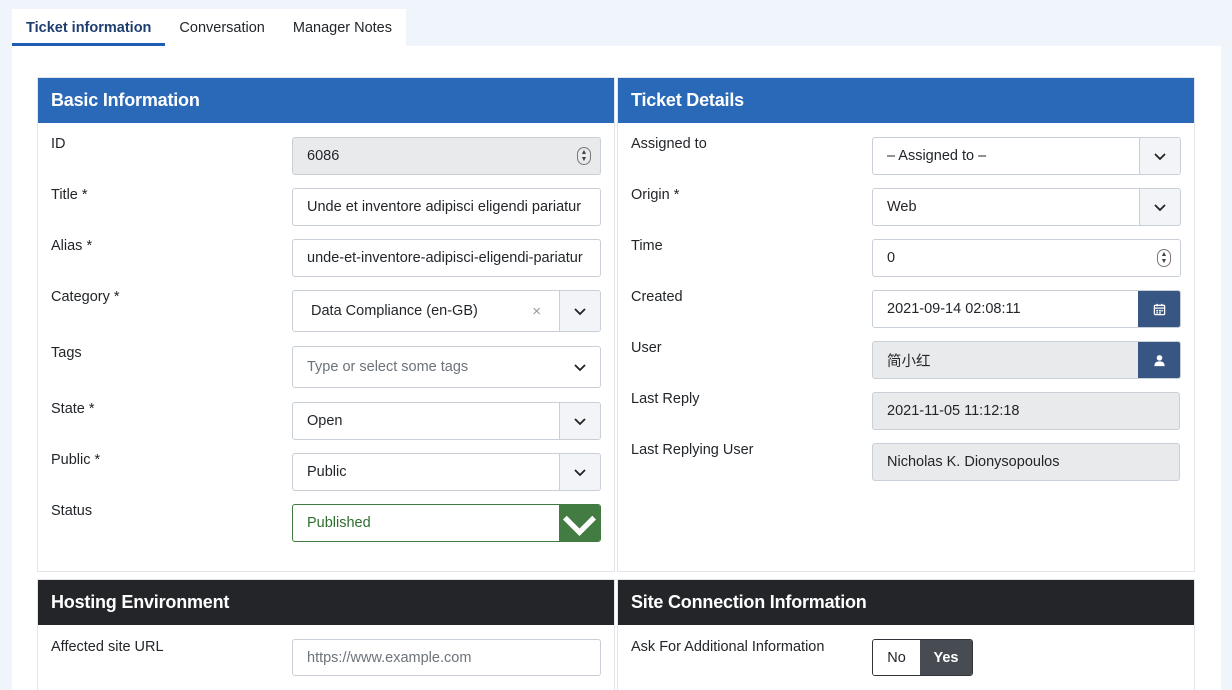 This screenshot has width=1232, height=690. I want to click on last-reply-field: 2021-11-05 11:12:18, so click(1026, 411).